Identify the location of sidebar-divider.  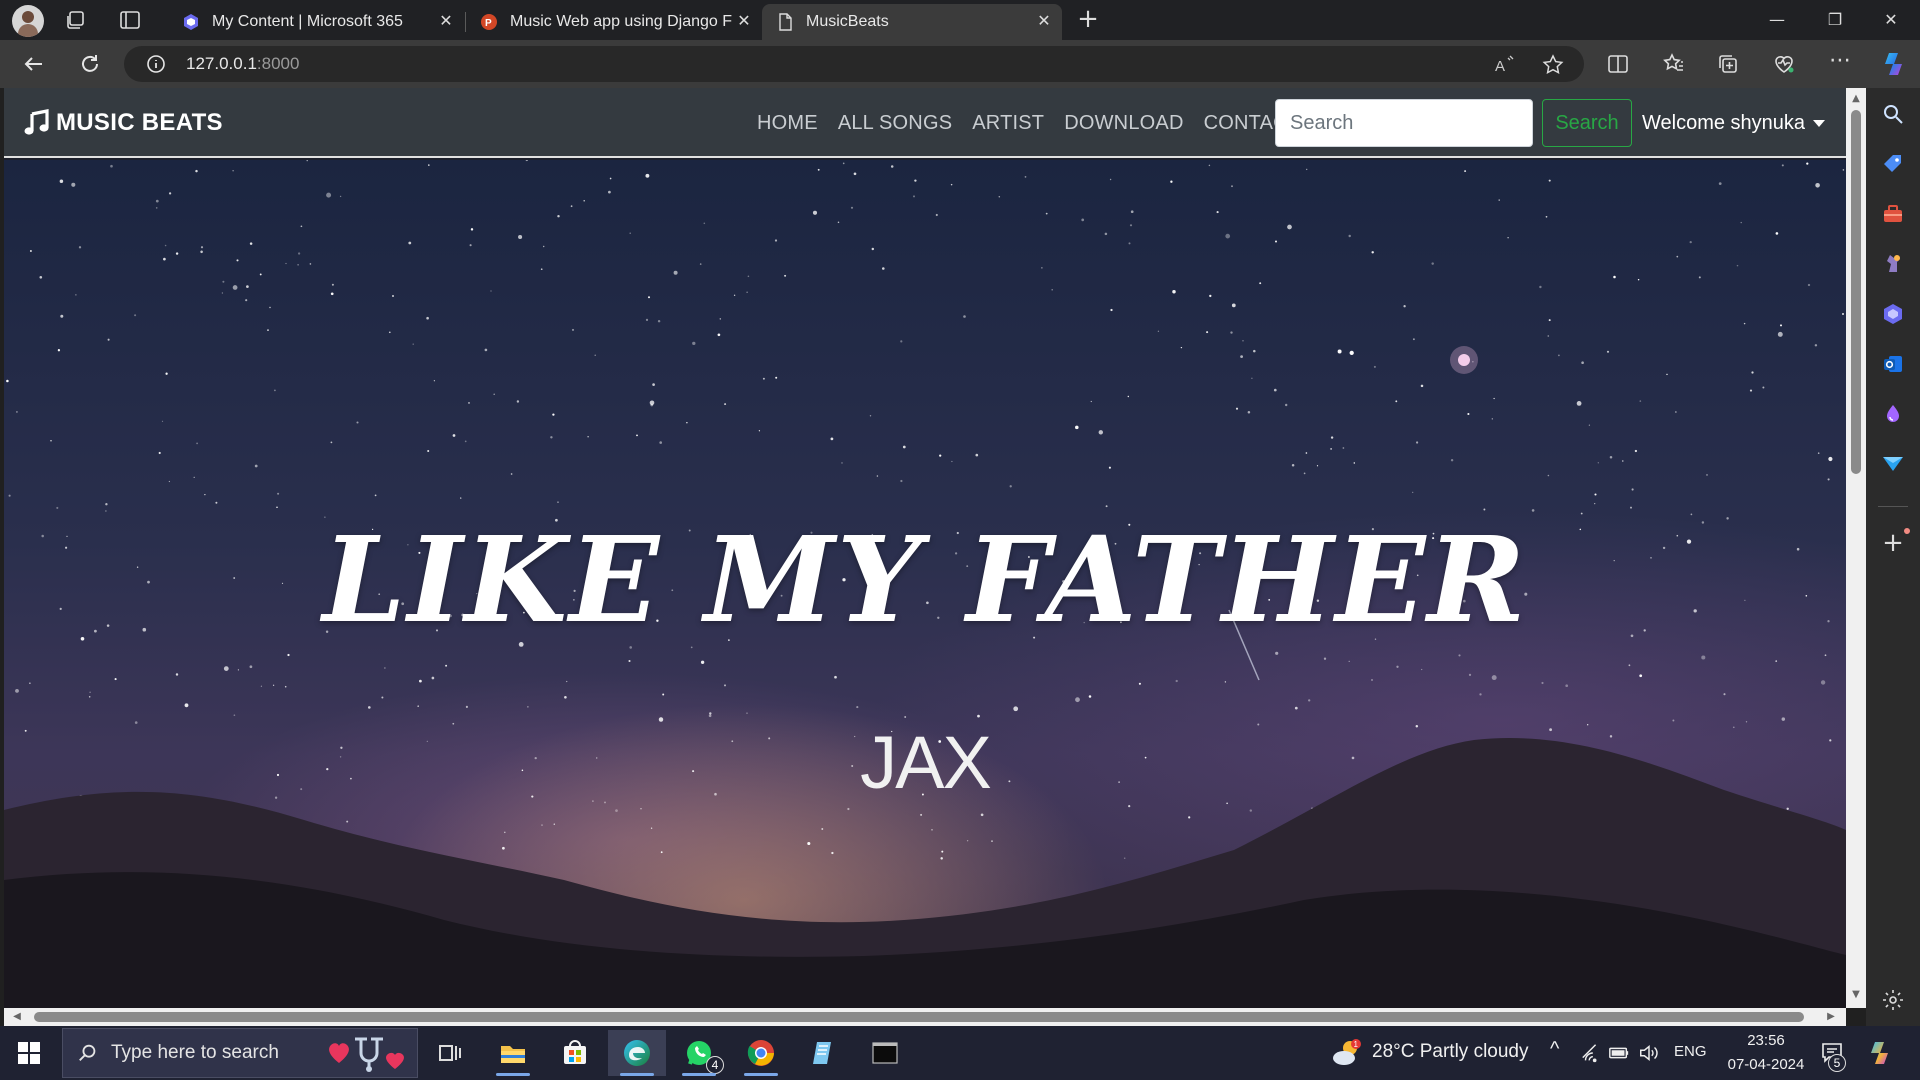
(1893, 506).